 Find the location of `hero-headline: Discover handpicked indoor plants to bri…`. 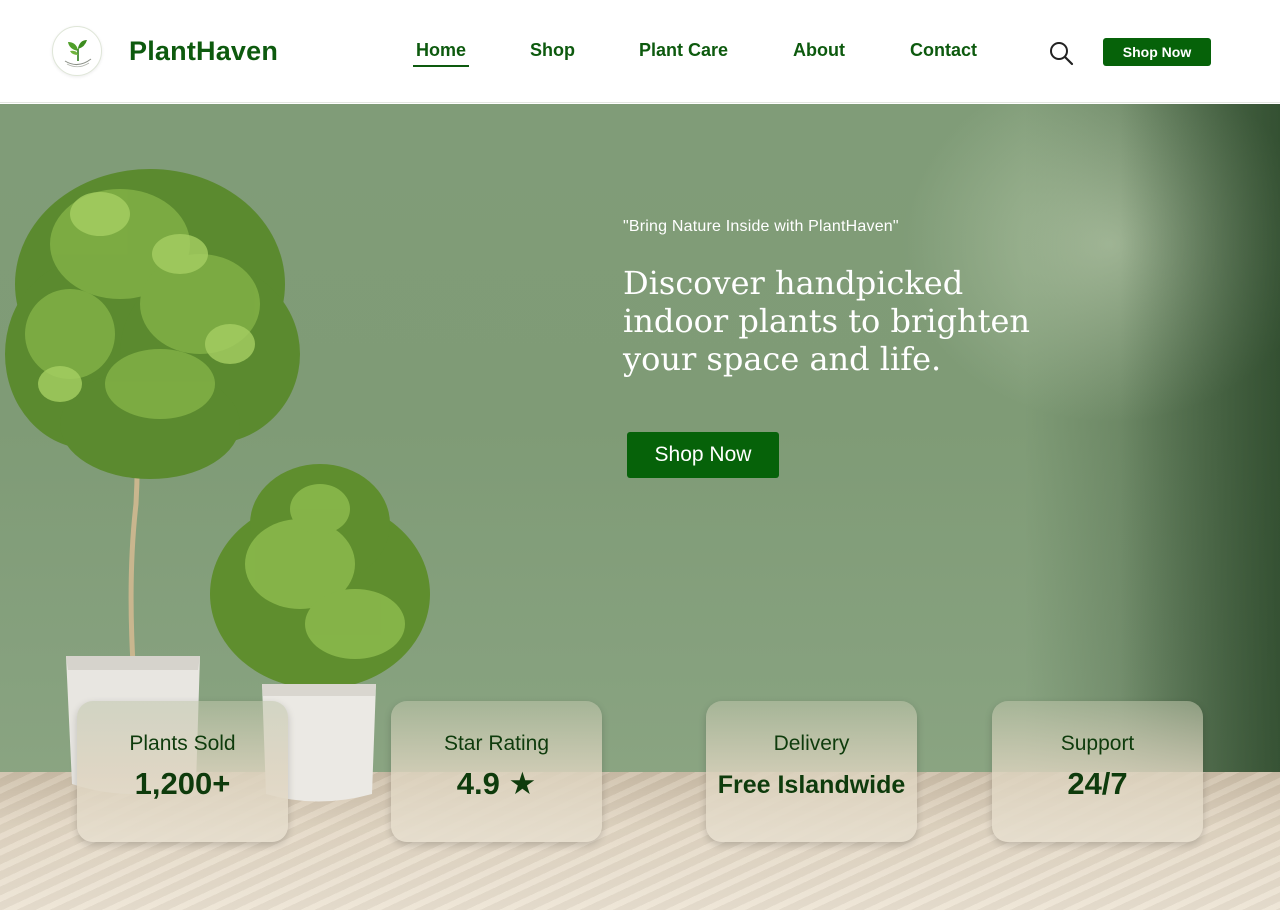

hero-headline: Discover handpicked indoor plants to bri… is located at coordinates (826, 321).